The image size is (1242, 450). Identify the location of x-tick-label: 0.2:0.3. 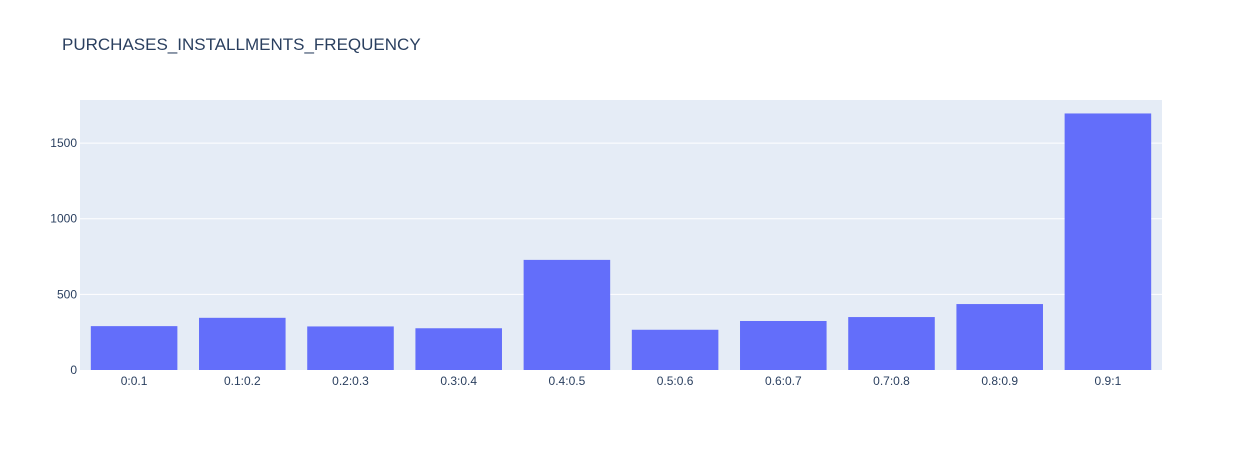
(350, 381).